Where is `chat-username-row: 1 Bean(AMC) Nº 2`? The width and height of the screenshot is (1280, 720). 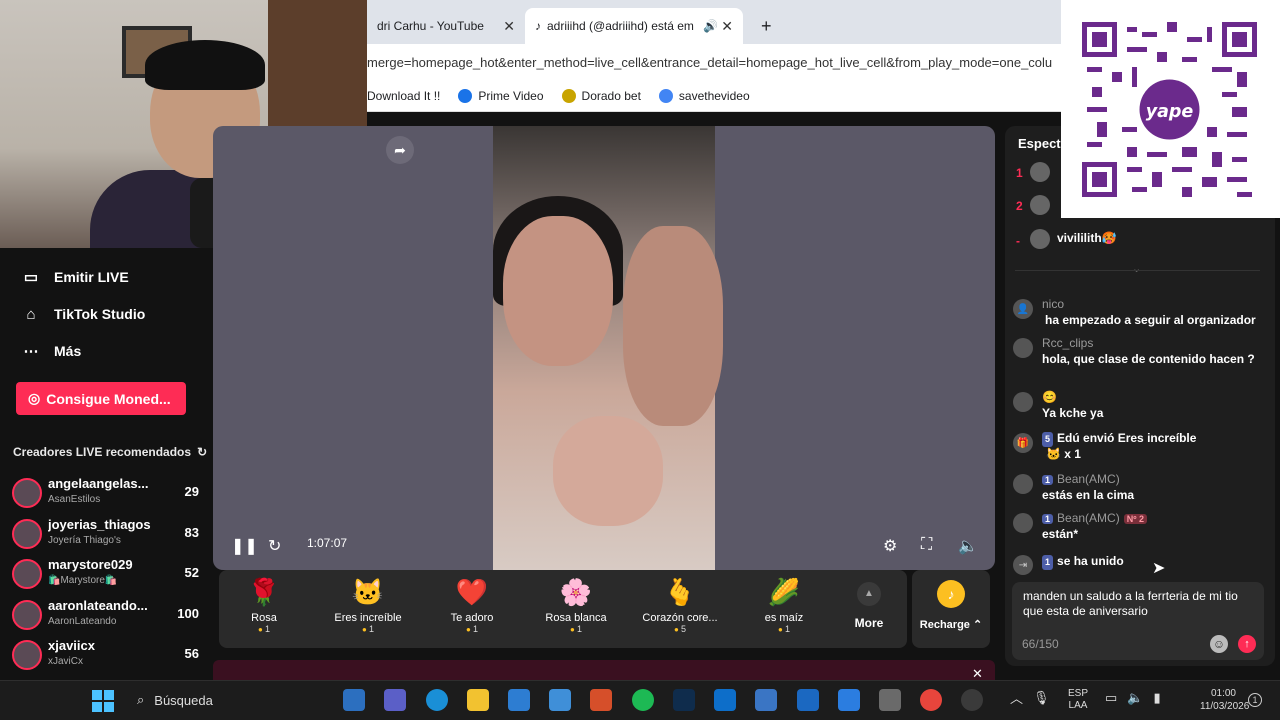 chat-username-row: 1 Bean(AMC) Nº 2 is located at coordinates (1094, 518).